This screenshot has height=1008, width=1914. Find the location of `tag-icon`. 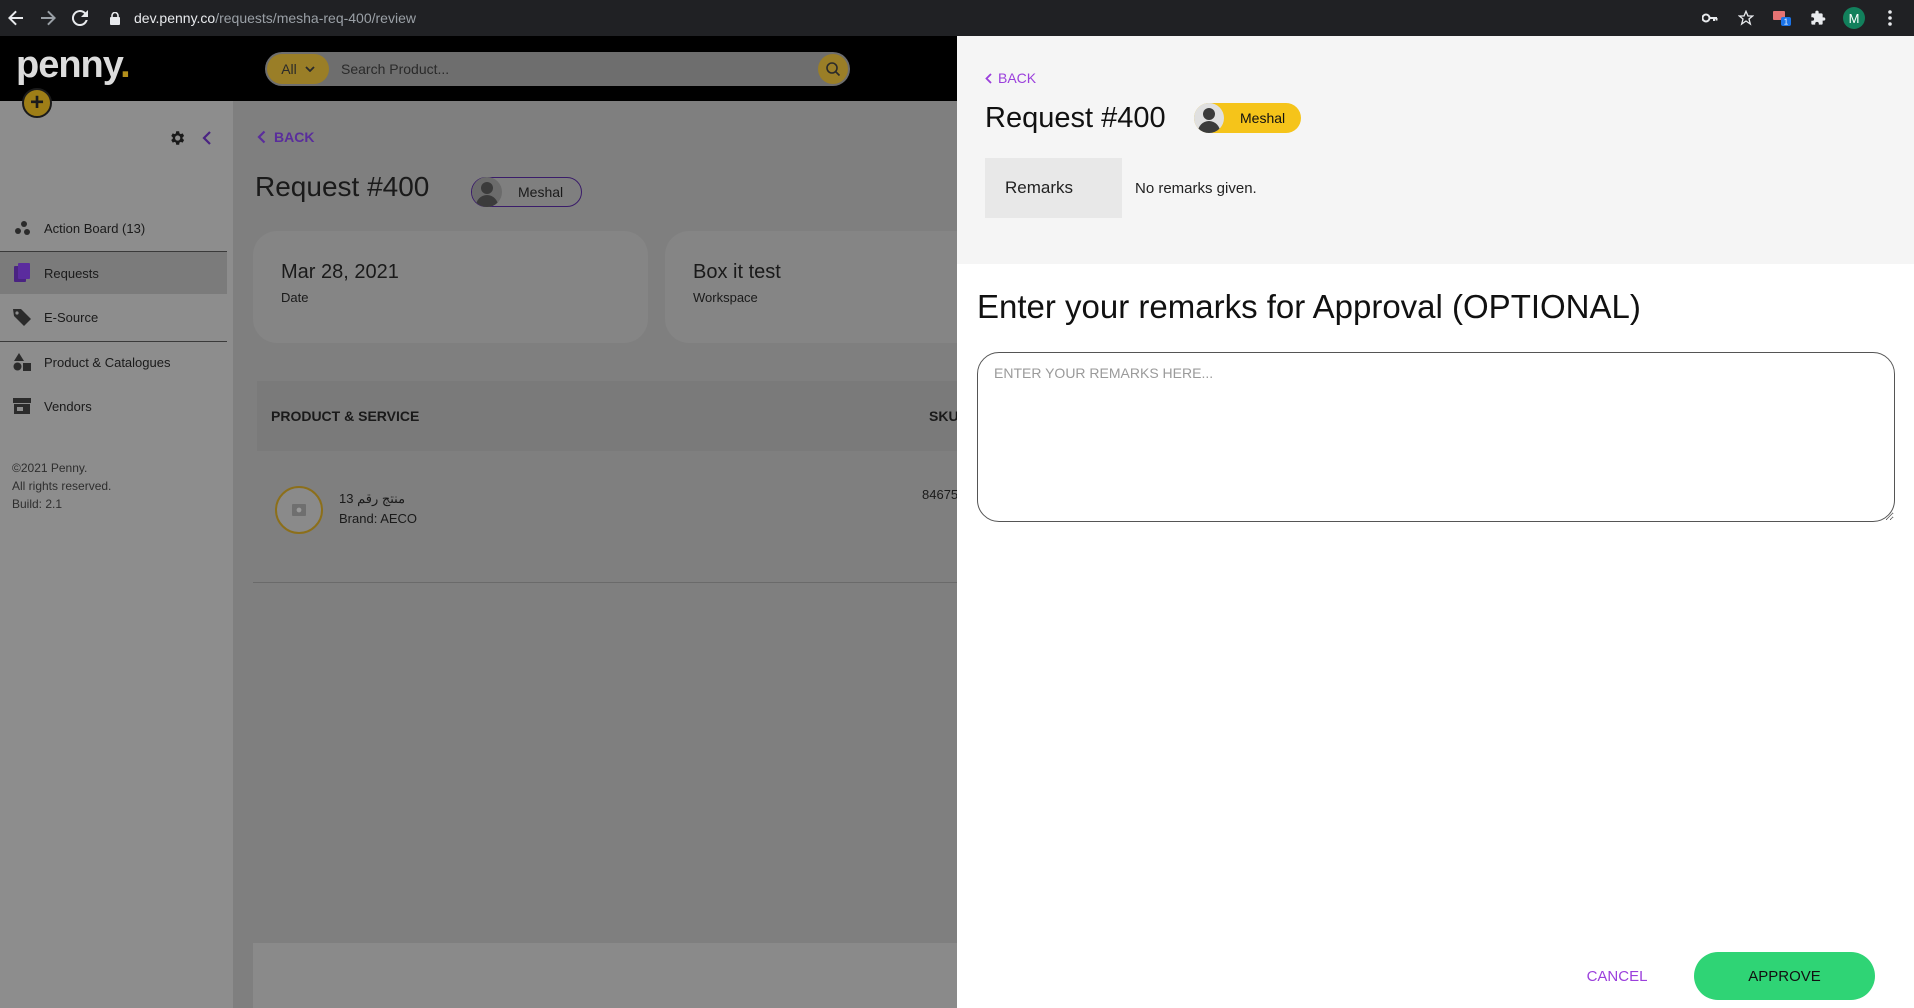

tag-icon is located at coordinates (22, 317).